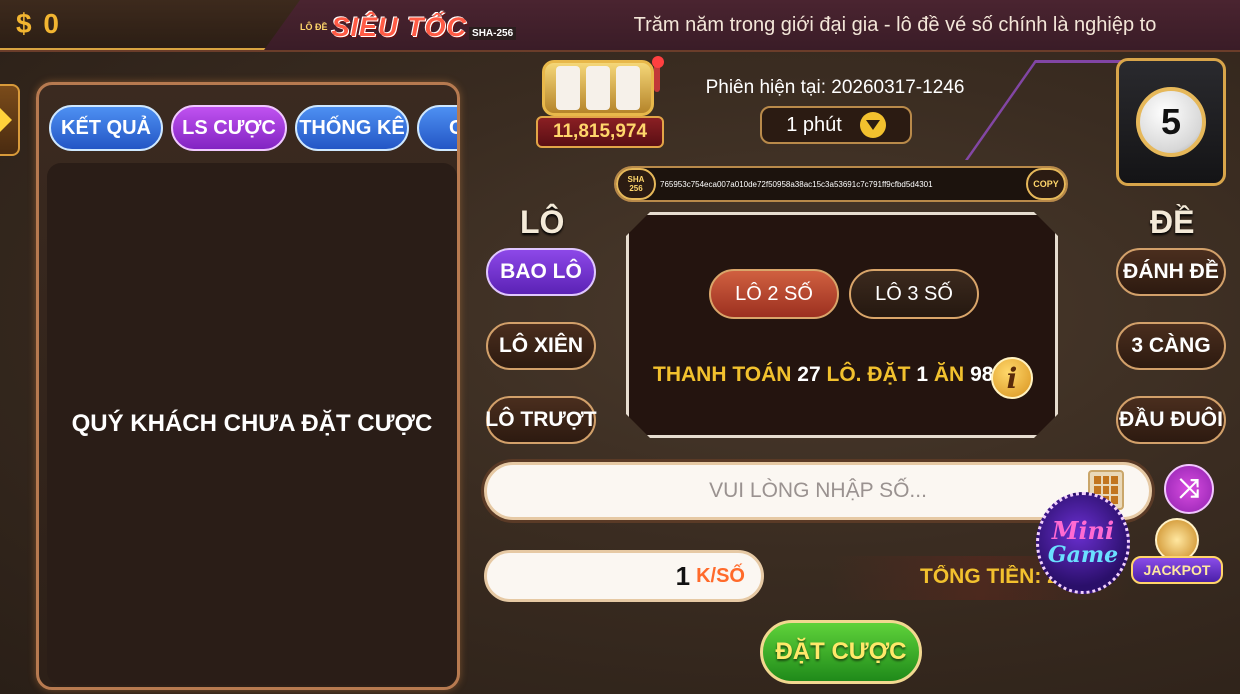  I want to click on sha256-tag: SHA 256, so click(636, 184).